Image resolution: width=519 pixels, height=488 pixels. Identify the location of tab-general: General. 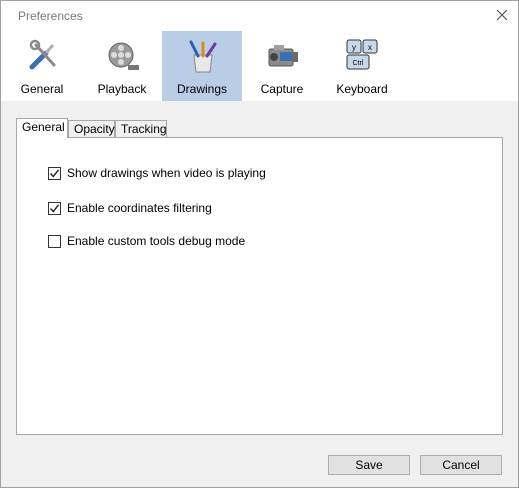
(42, 128).